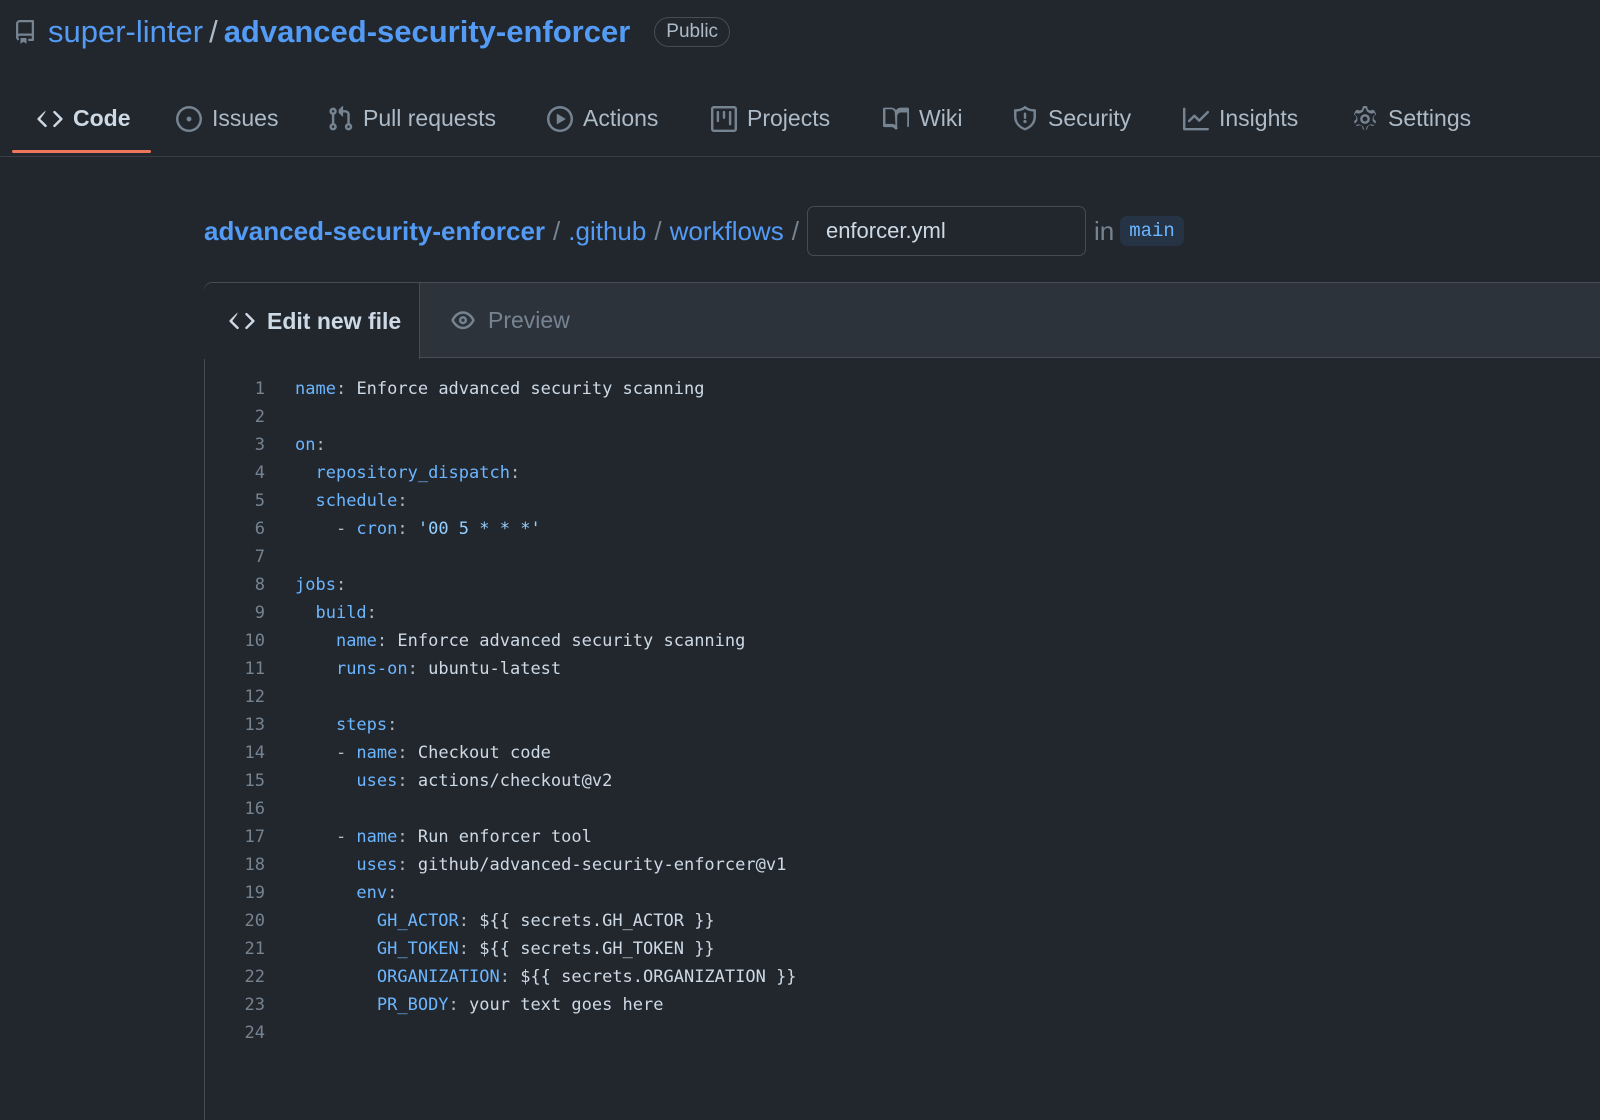 The height and width of the screenshot is (1120, 1600). Describe the element at coordinates (902, 1033) in the screenshot. I see `code-line: 24` at that location.